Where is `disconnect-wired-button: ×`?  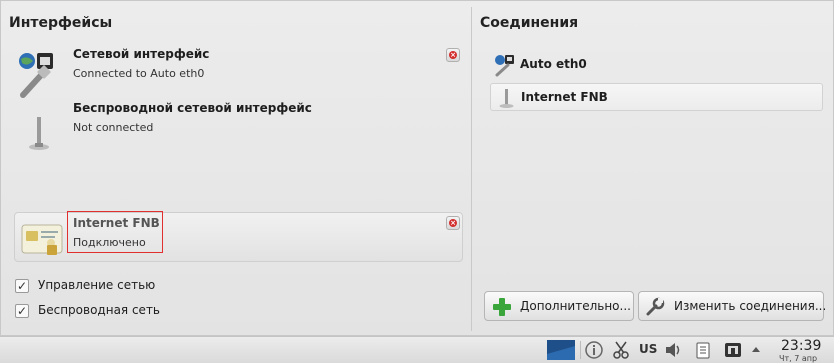
disconnect-wired-button: × is located at coordinates (453, 55).